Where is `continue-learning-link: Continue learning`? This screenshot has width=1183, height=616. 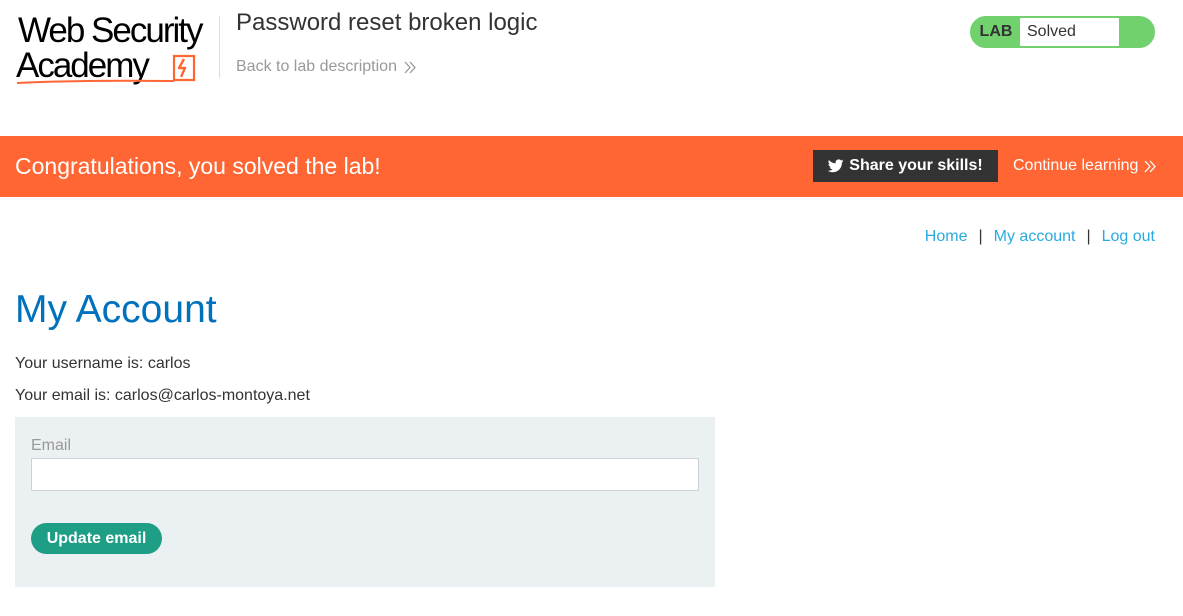
continue-learning-link: Continue learning is located at coordinates (1085, 166).